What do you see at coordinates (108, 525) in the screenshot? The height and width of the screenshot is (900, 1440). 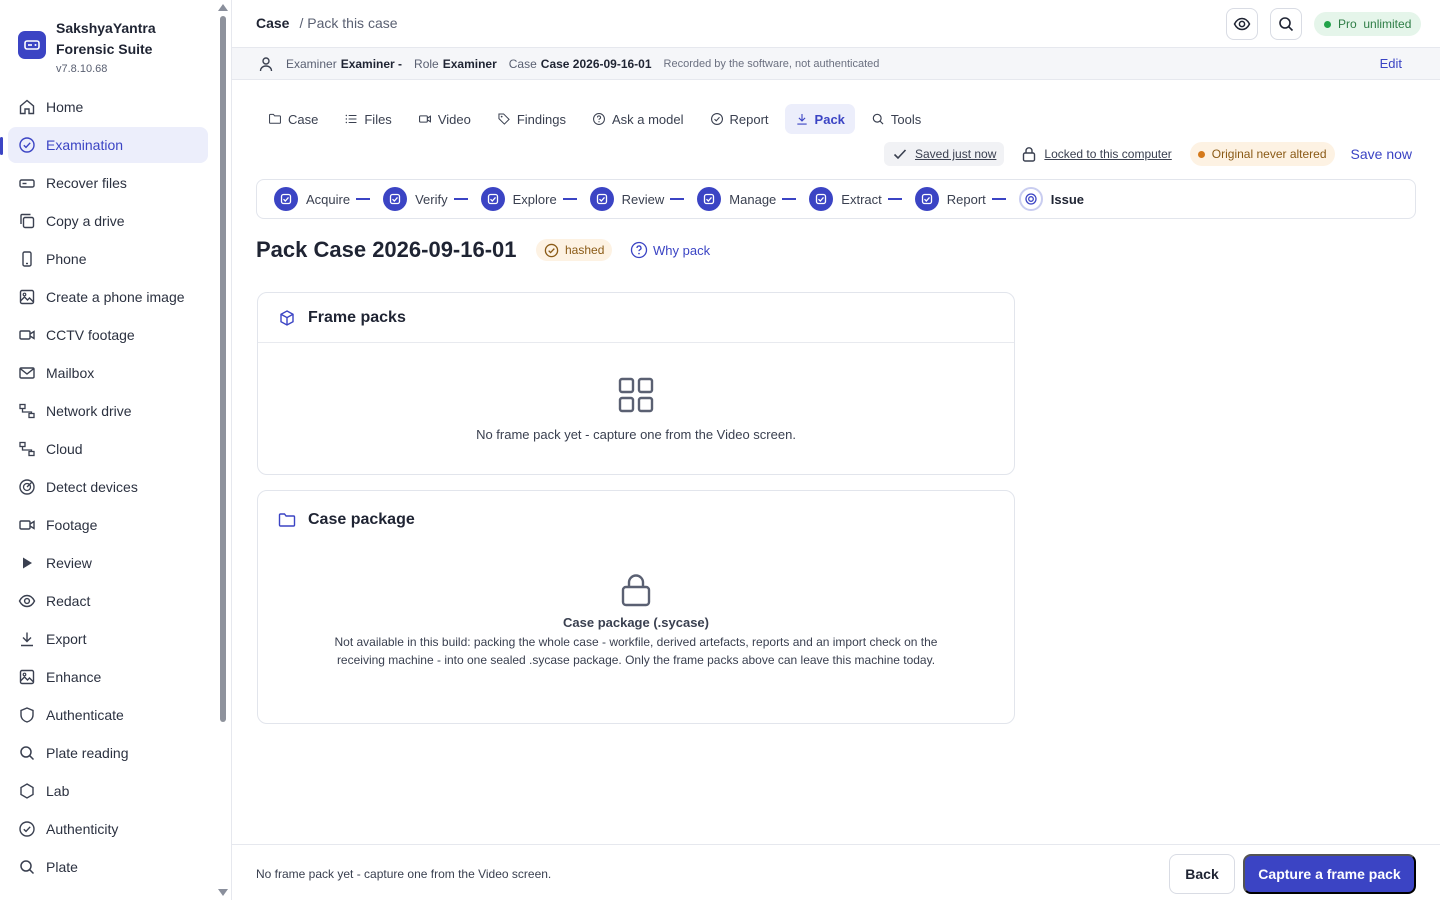 I see `sidebar-item-footage: Footage` at bounding box center [108, 525].